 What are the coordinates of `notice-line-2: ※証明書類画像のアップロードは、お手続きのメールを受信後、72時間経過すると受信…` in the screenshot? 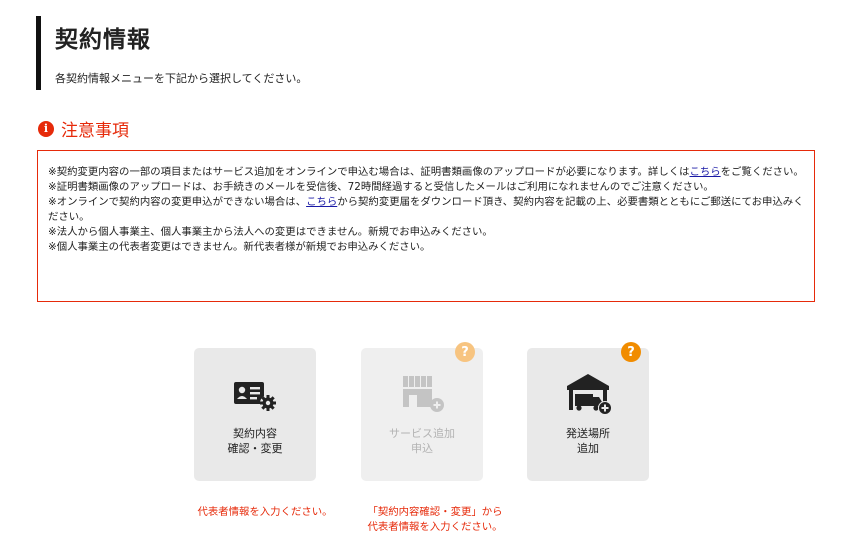 It's located at (381, 187).